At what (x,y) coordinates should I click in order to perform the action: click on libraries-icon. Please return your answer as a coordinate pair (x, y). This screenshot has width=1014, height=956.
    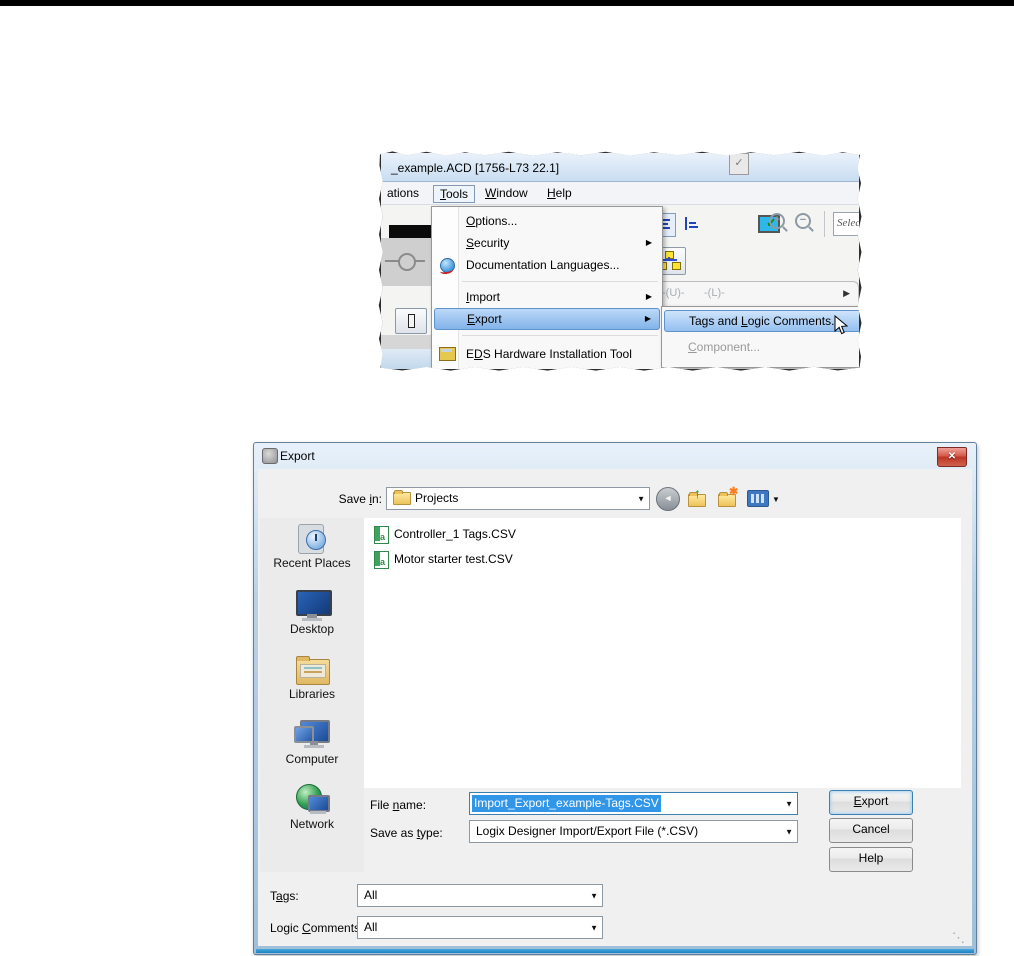
    Looking at the image, I should click on (312, 670).